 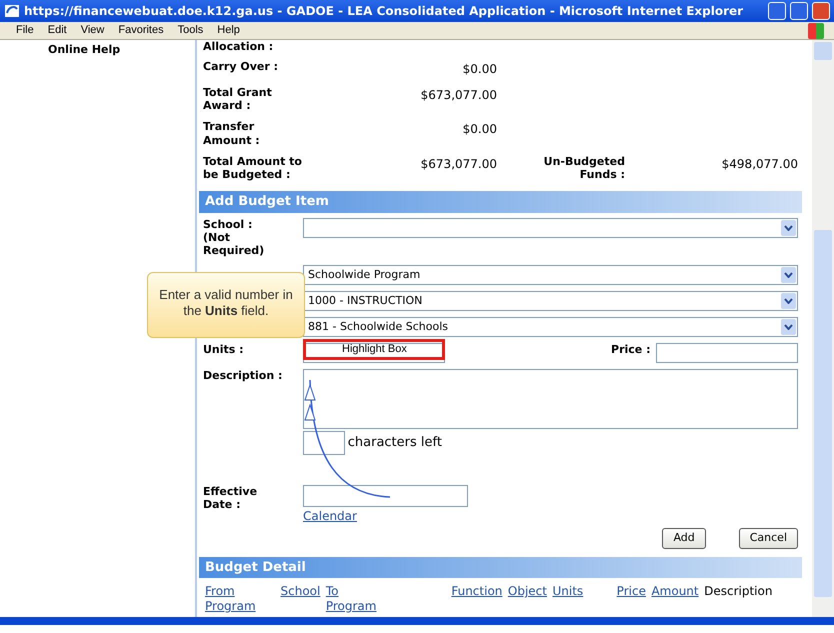 I want to click on dropdown, so click(x=550, y=228).